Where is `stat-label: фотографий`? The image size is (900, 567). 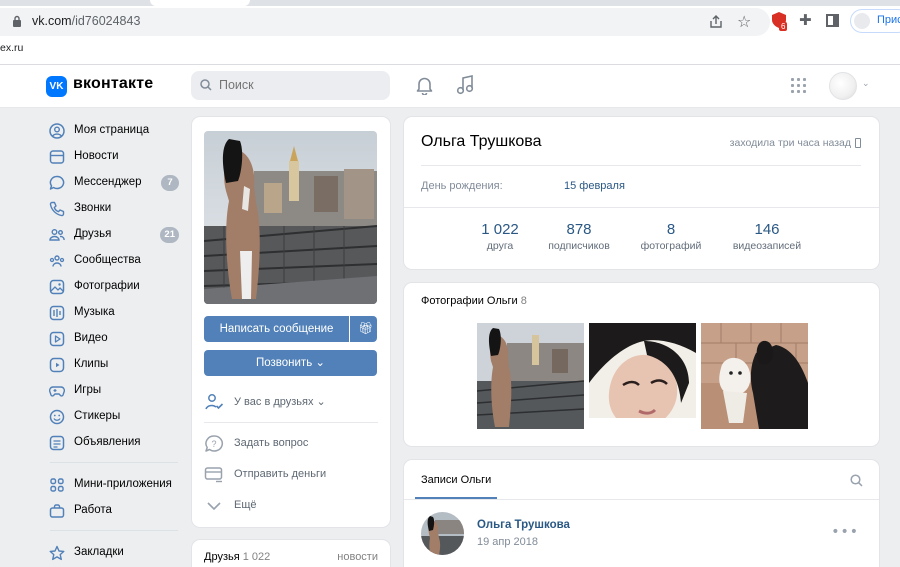
stat-label: фотографий is located at coordinates (671, 246).